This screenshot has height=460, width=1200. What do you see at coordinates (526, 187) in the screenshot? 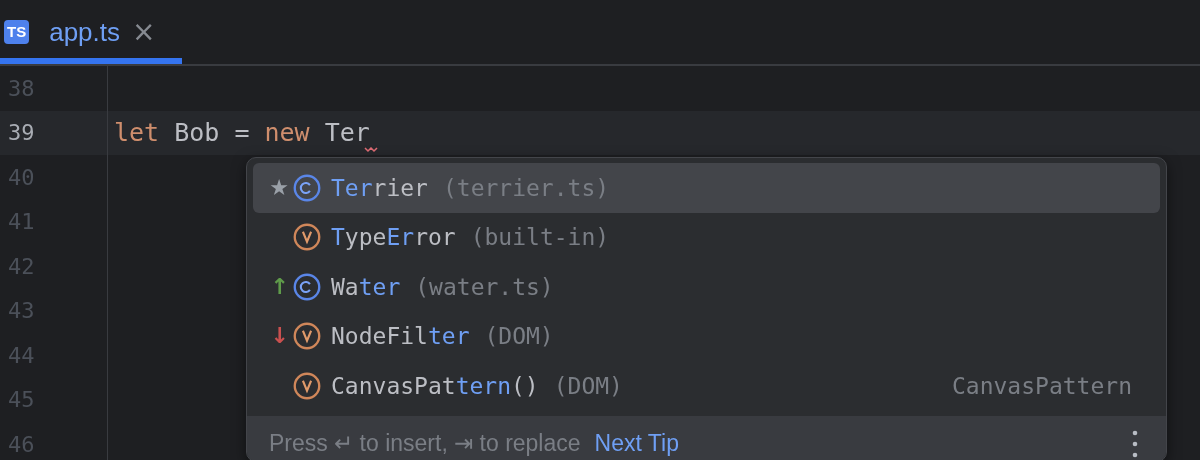
I see `completion-detail: (terrier.ts)` at bounding box center [526, 187].